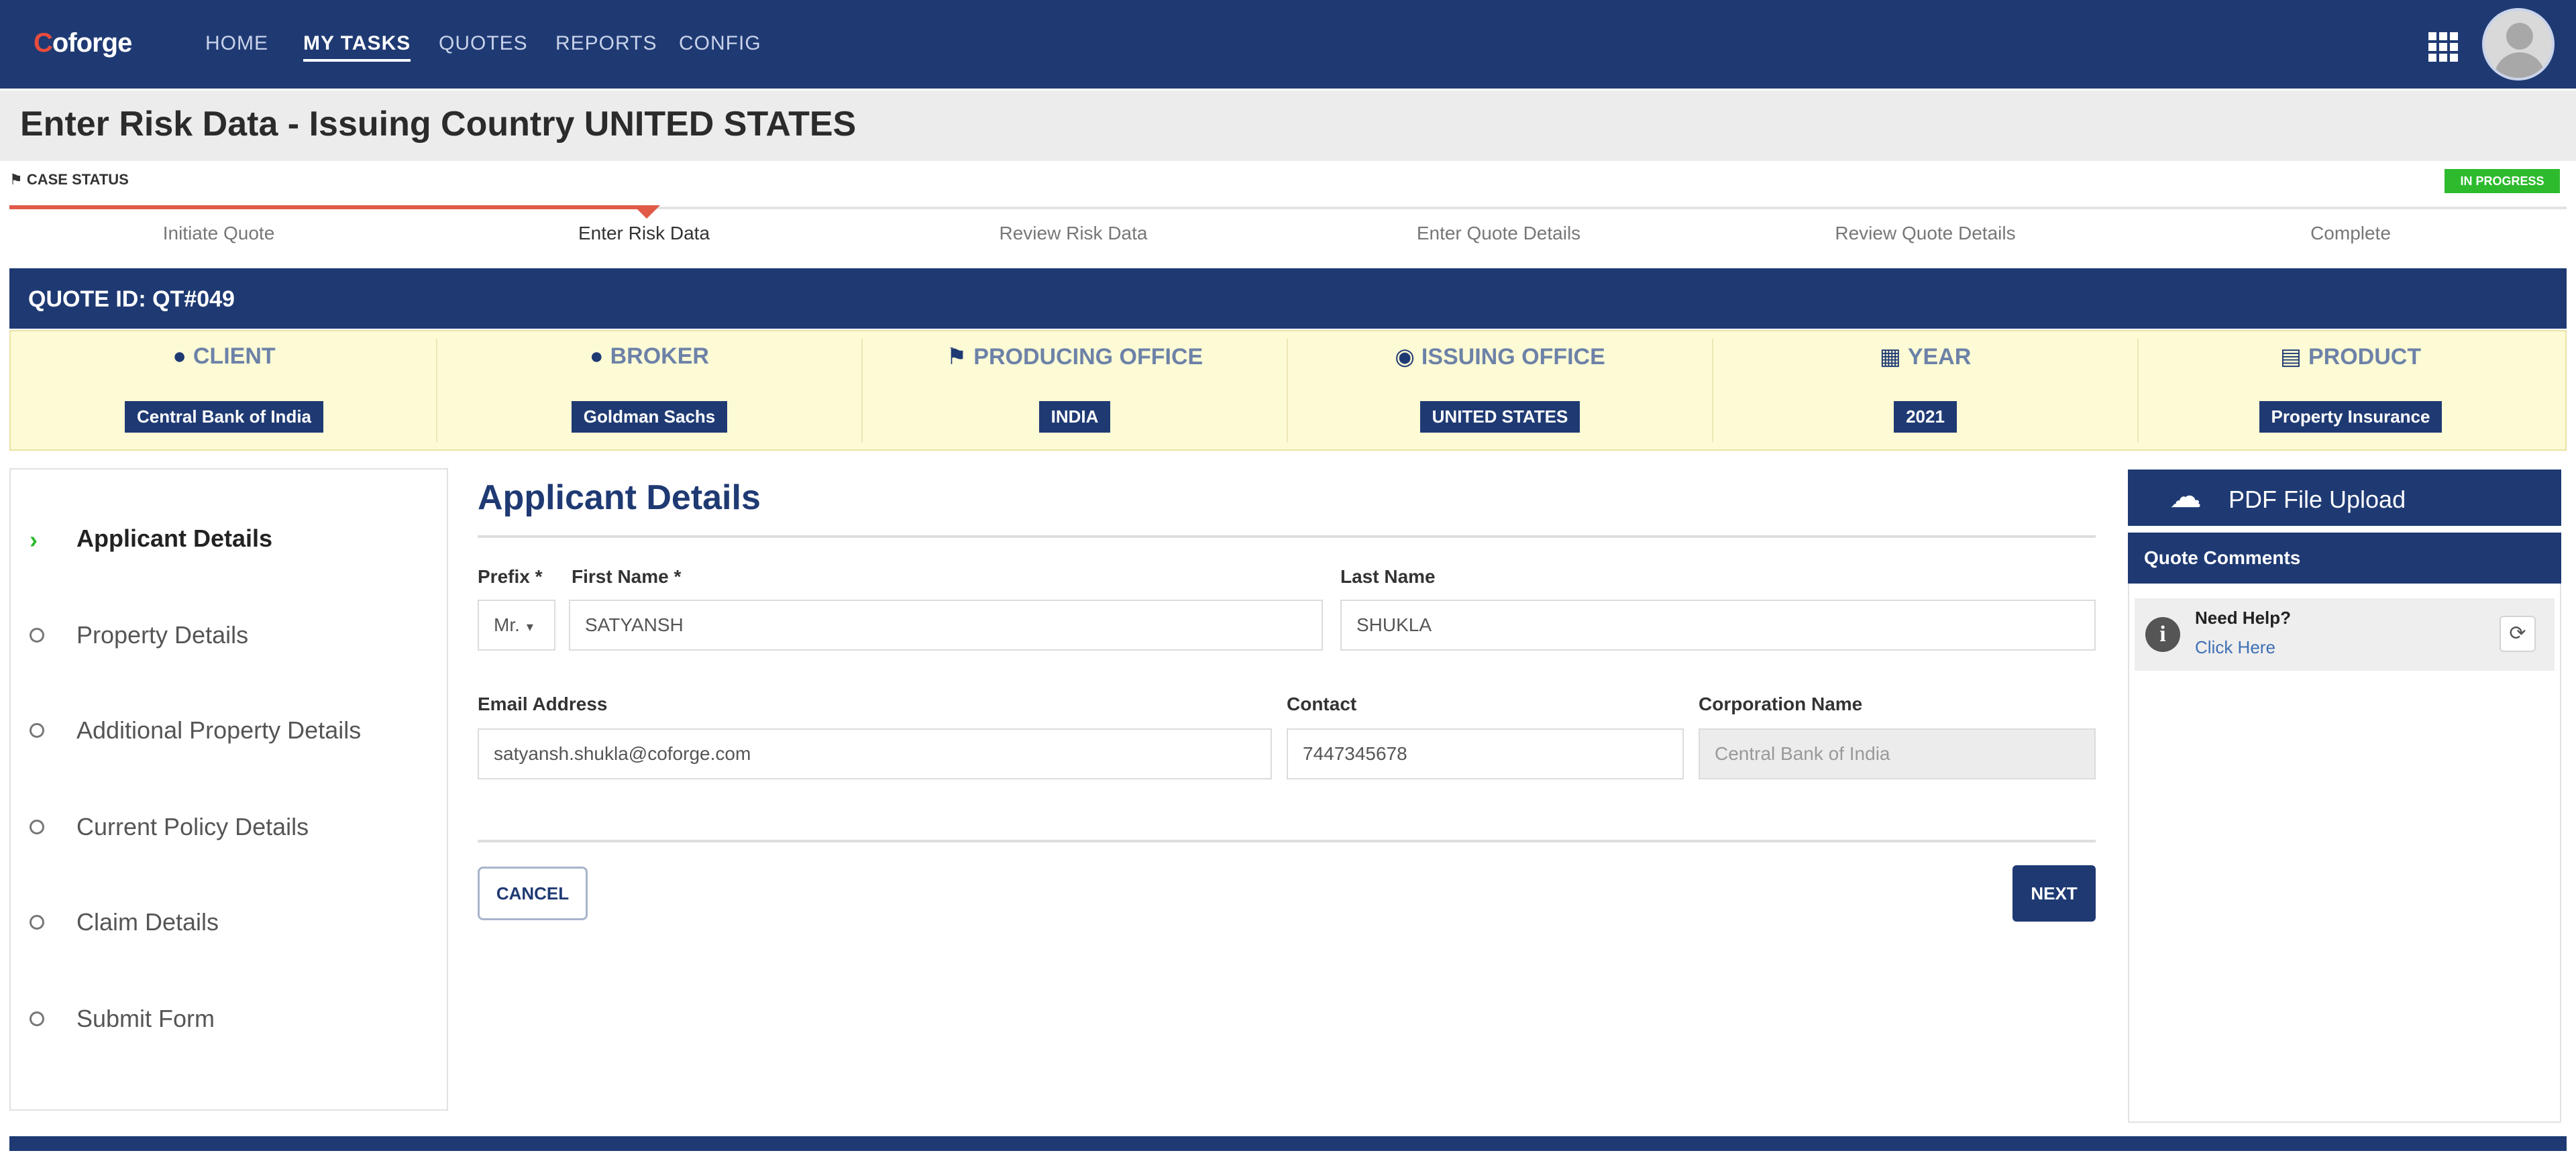 This screenshot has height=1155, width=2576. I want to click on form-divider, so click(1287, 841).